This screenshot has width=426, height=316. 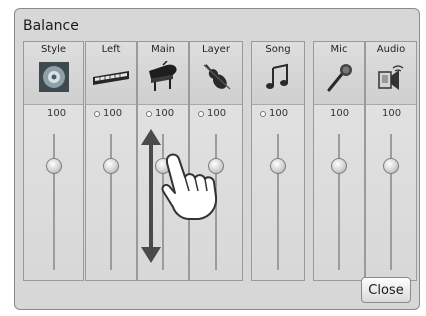 I want to click on speaker-icon, so click(x=54, y=77).